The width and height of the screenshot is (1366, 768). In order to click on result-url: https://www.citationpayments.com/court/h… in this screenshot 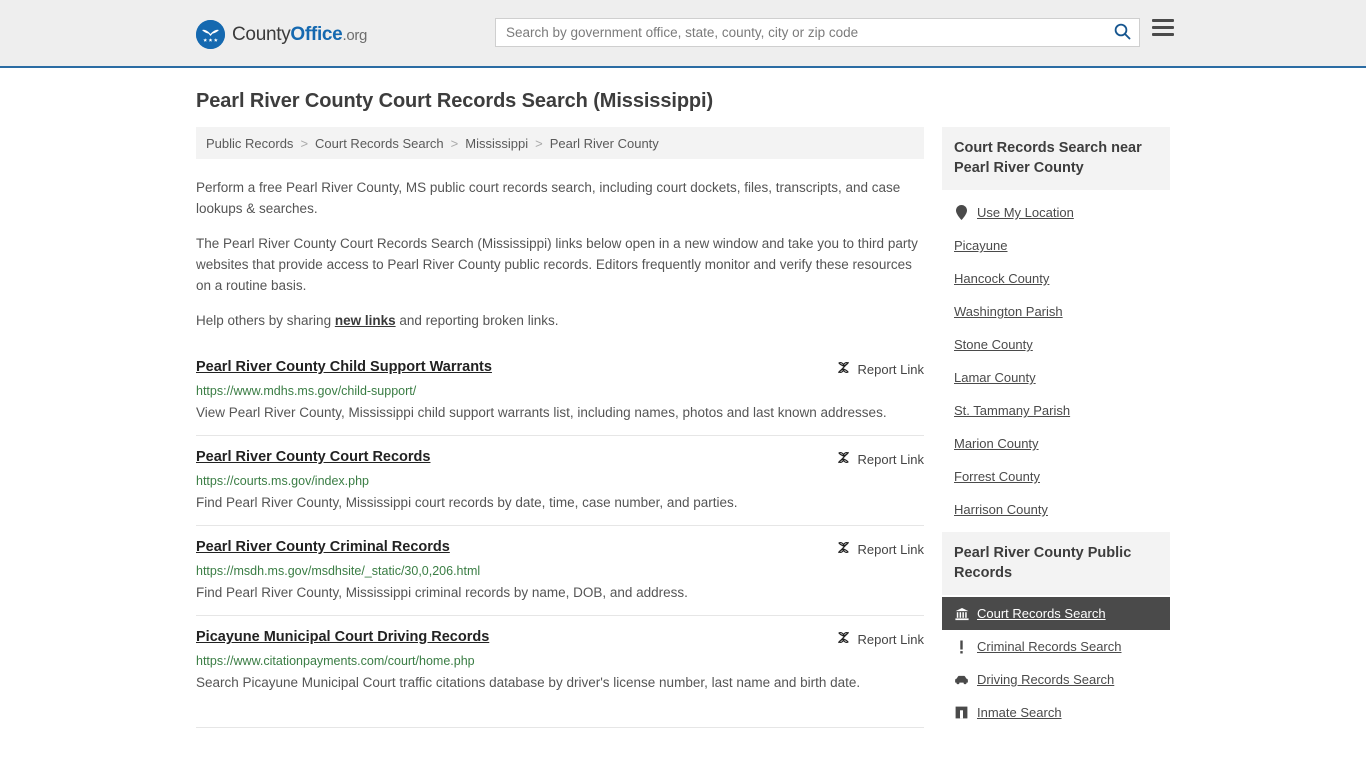, I will do `click(335, 661)`.